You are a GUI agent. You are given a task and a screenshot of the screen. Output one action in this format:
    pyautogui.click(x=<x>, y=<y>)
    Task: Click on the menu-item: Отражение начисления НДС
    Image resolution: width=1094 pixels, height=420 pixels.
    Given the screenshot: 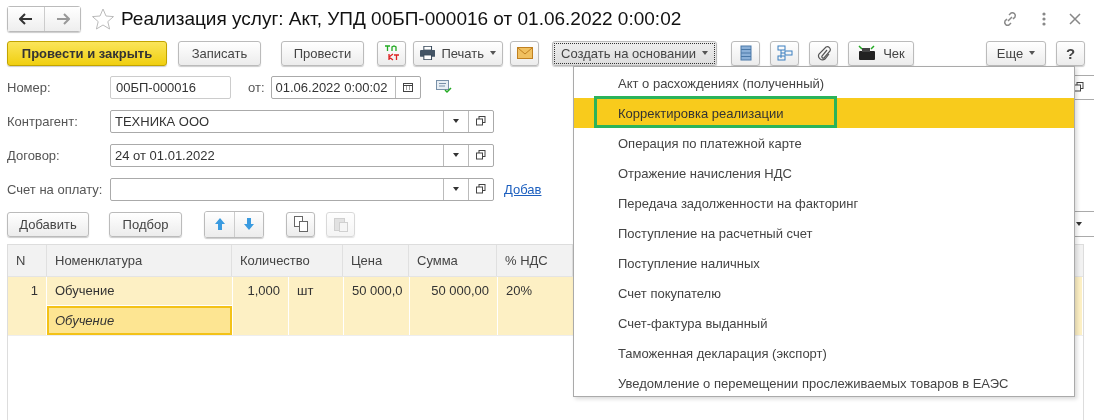 What is the action you would take?
    pyautogui.click(x=824, y=173)
    